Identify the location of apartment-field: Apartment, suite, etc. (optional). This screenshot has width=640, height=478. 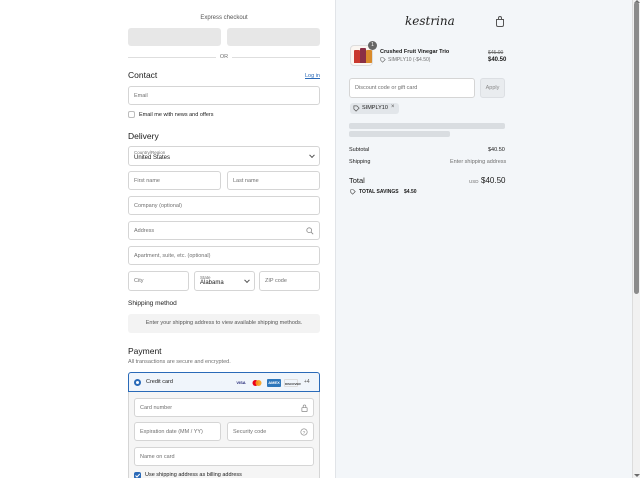
(224, 255).